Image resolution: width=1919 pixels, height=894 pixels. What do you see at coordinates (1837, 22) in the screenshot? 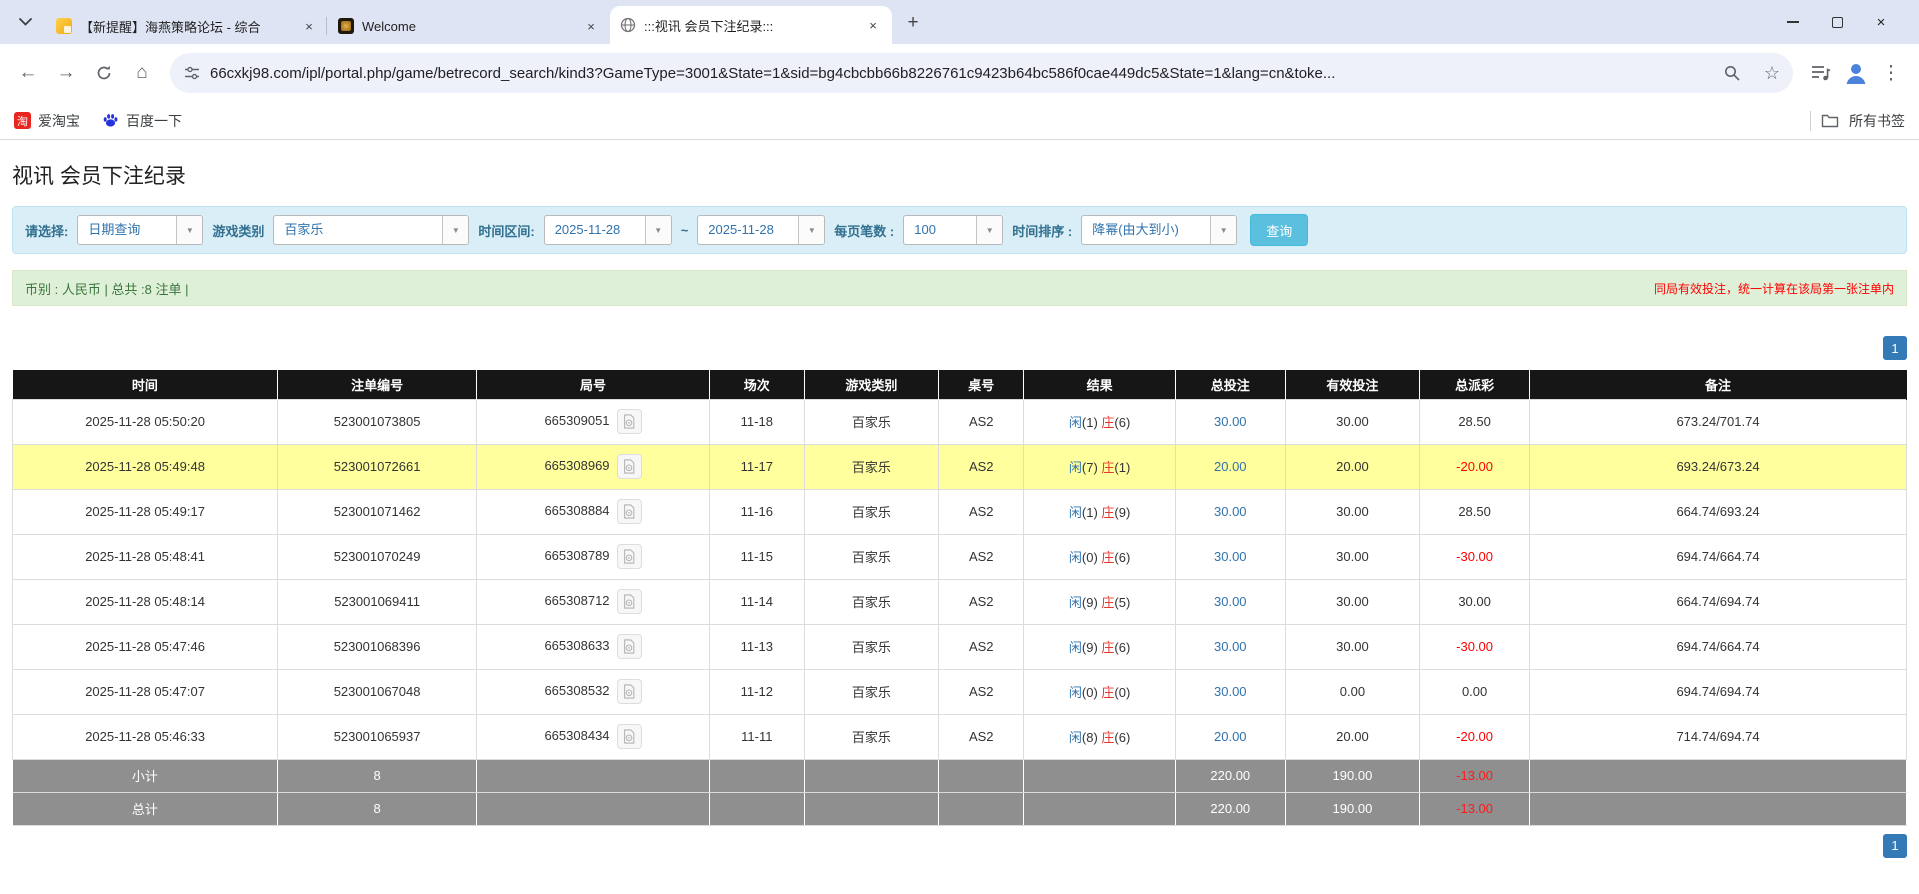
I see `window-maximize-button` at bounding box center [1837, 22].